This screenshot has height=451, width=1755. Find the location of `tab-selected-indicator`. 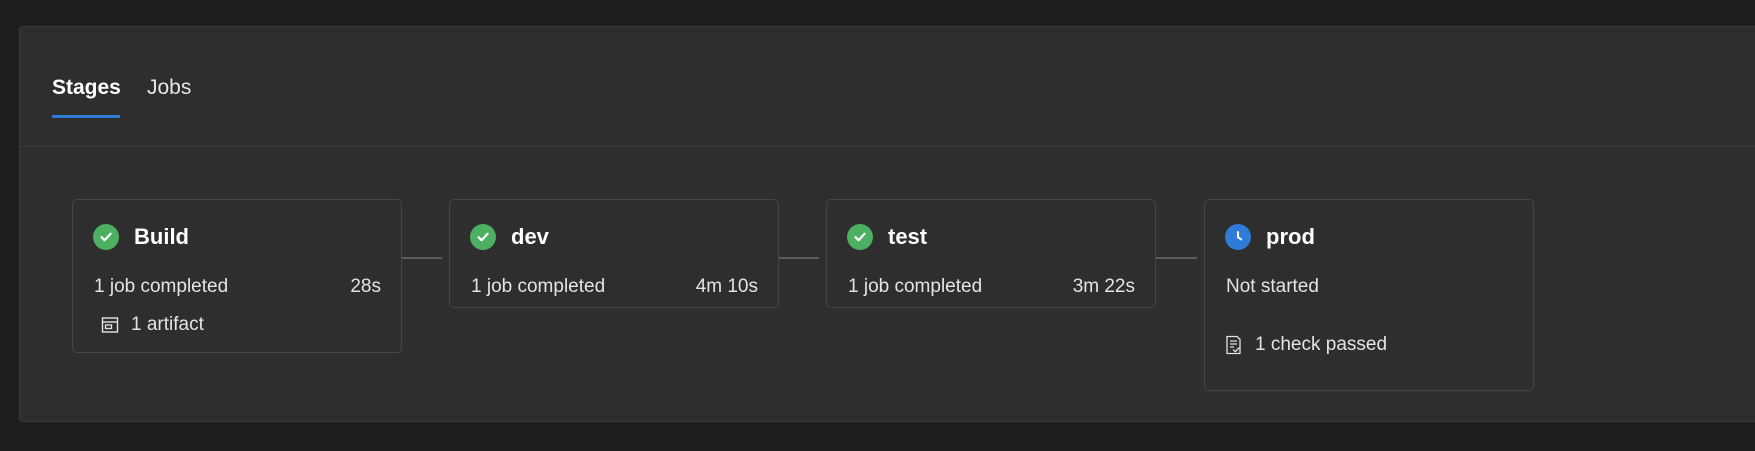

tab-selected-indicator is located at coordinates (86, 116).